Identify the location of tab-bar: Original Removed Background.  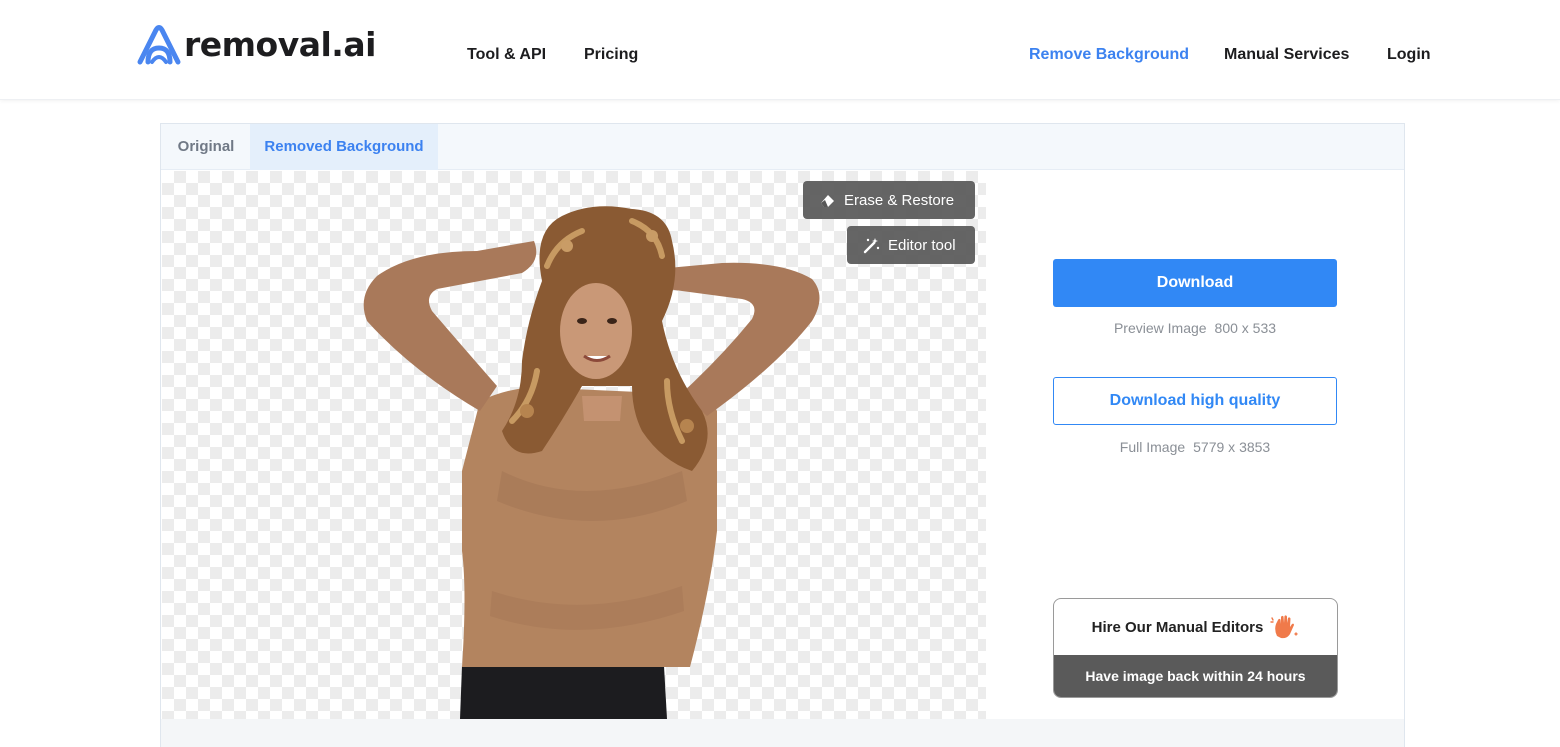
(782, 147).